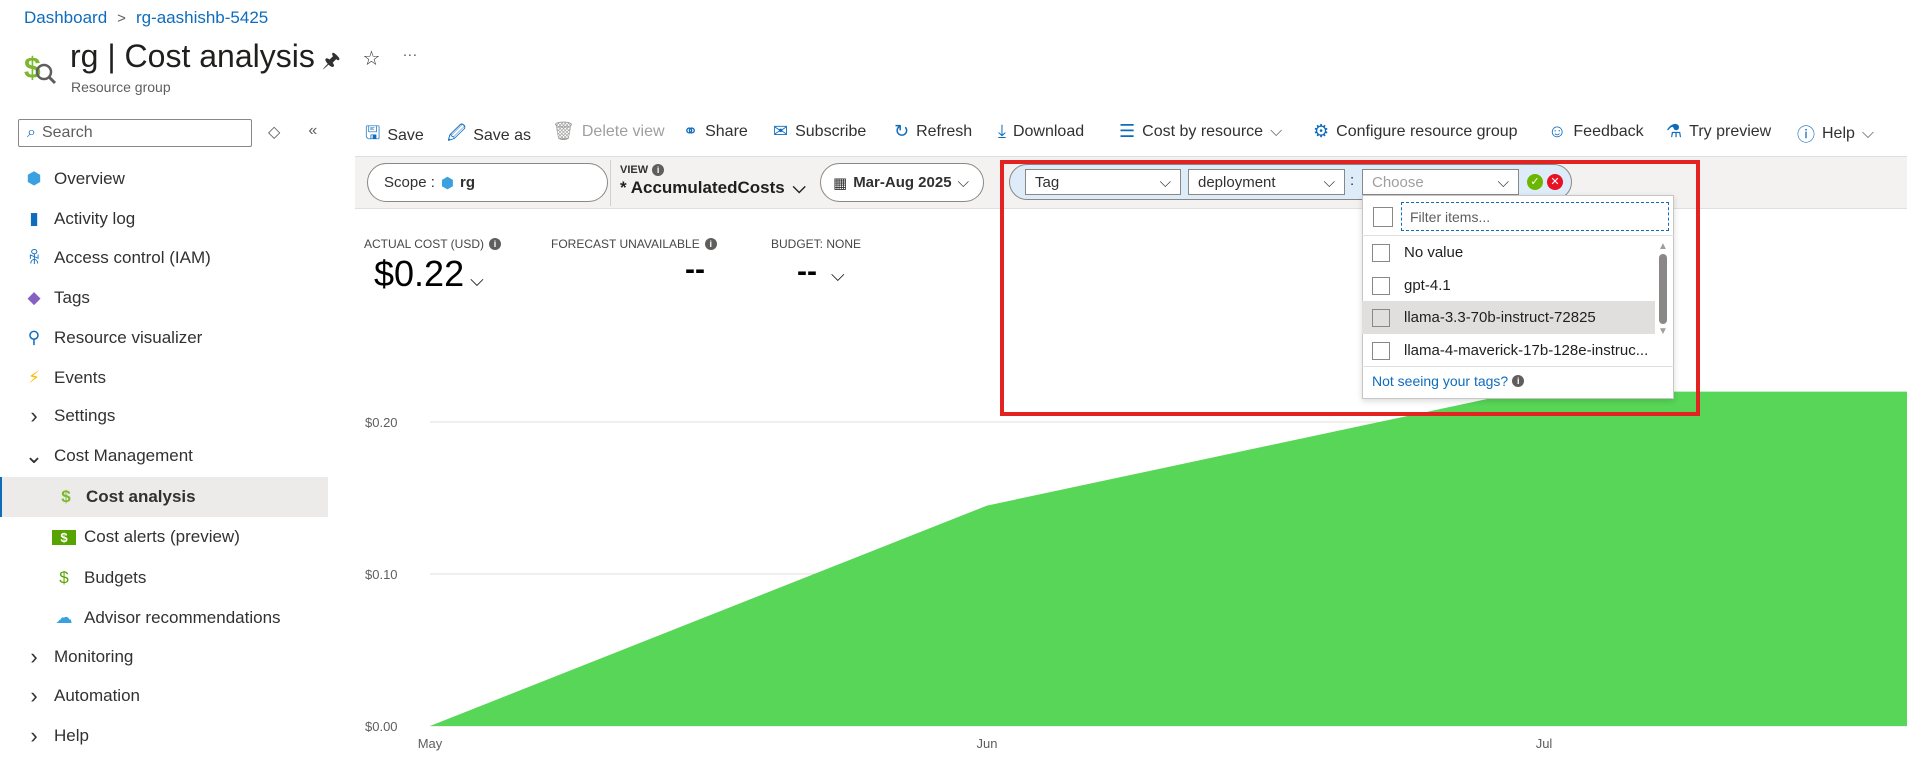  I want to click on scroll-down-icon: ▼, so click(1663, 331).